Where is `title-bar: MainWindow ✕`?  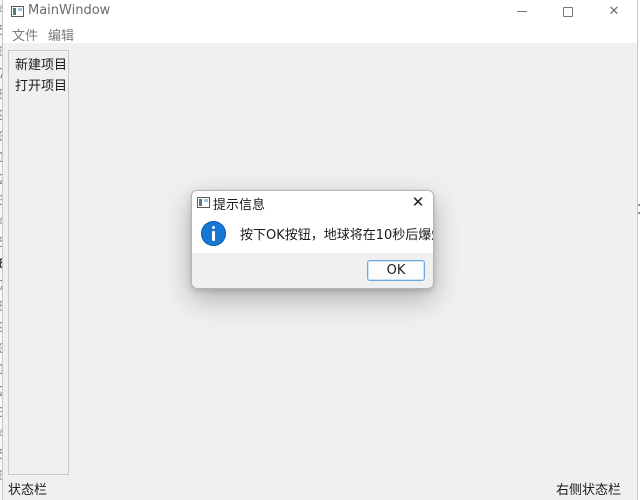 title-bar: MainWindow ✕ is located at coordinates (320, 11).